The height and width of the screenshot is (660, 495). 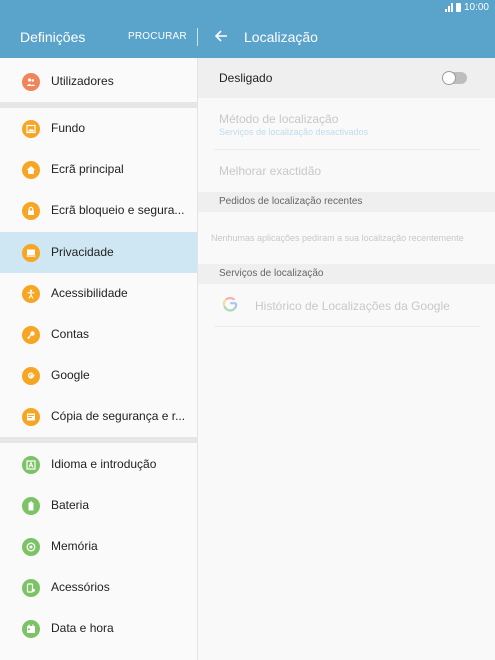 I want to click on location-method-subtitle: Serviços de localização desactivados, so click(x=294, y=132).